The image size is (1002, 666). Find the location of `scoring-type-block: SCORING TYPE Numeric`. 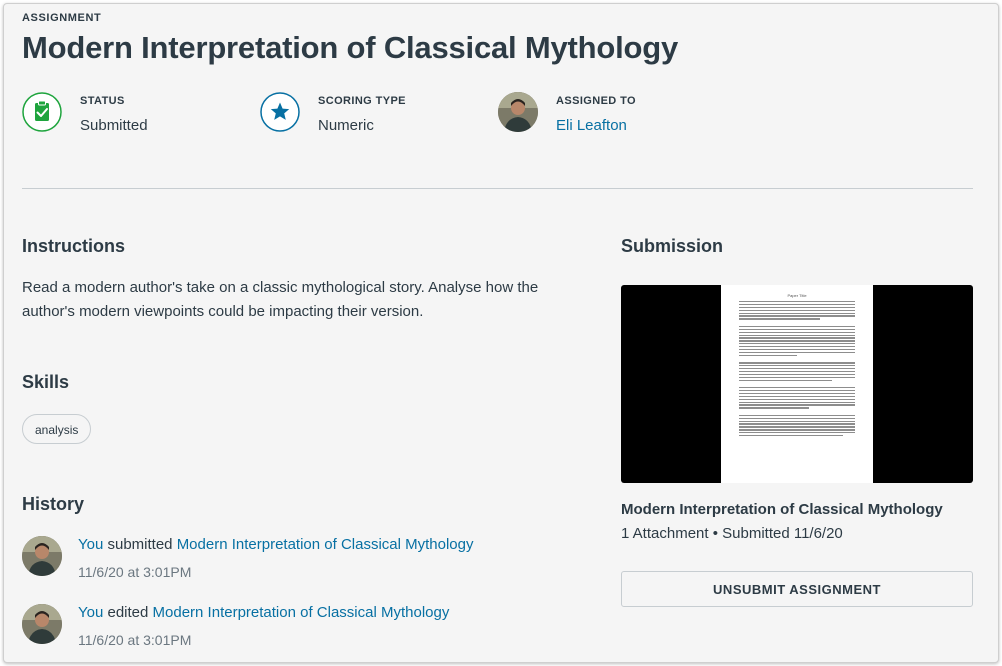

scoring-type-block: SCORING TYPE Numeric is located at coordinates (360, 116).